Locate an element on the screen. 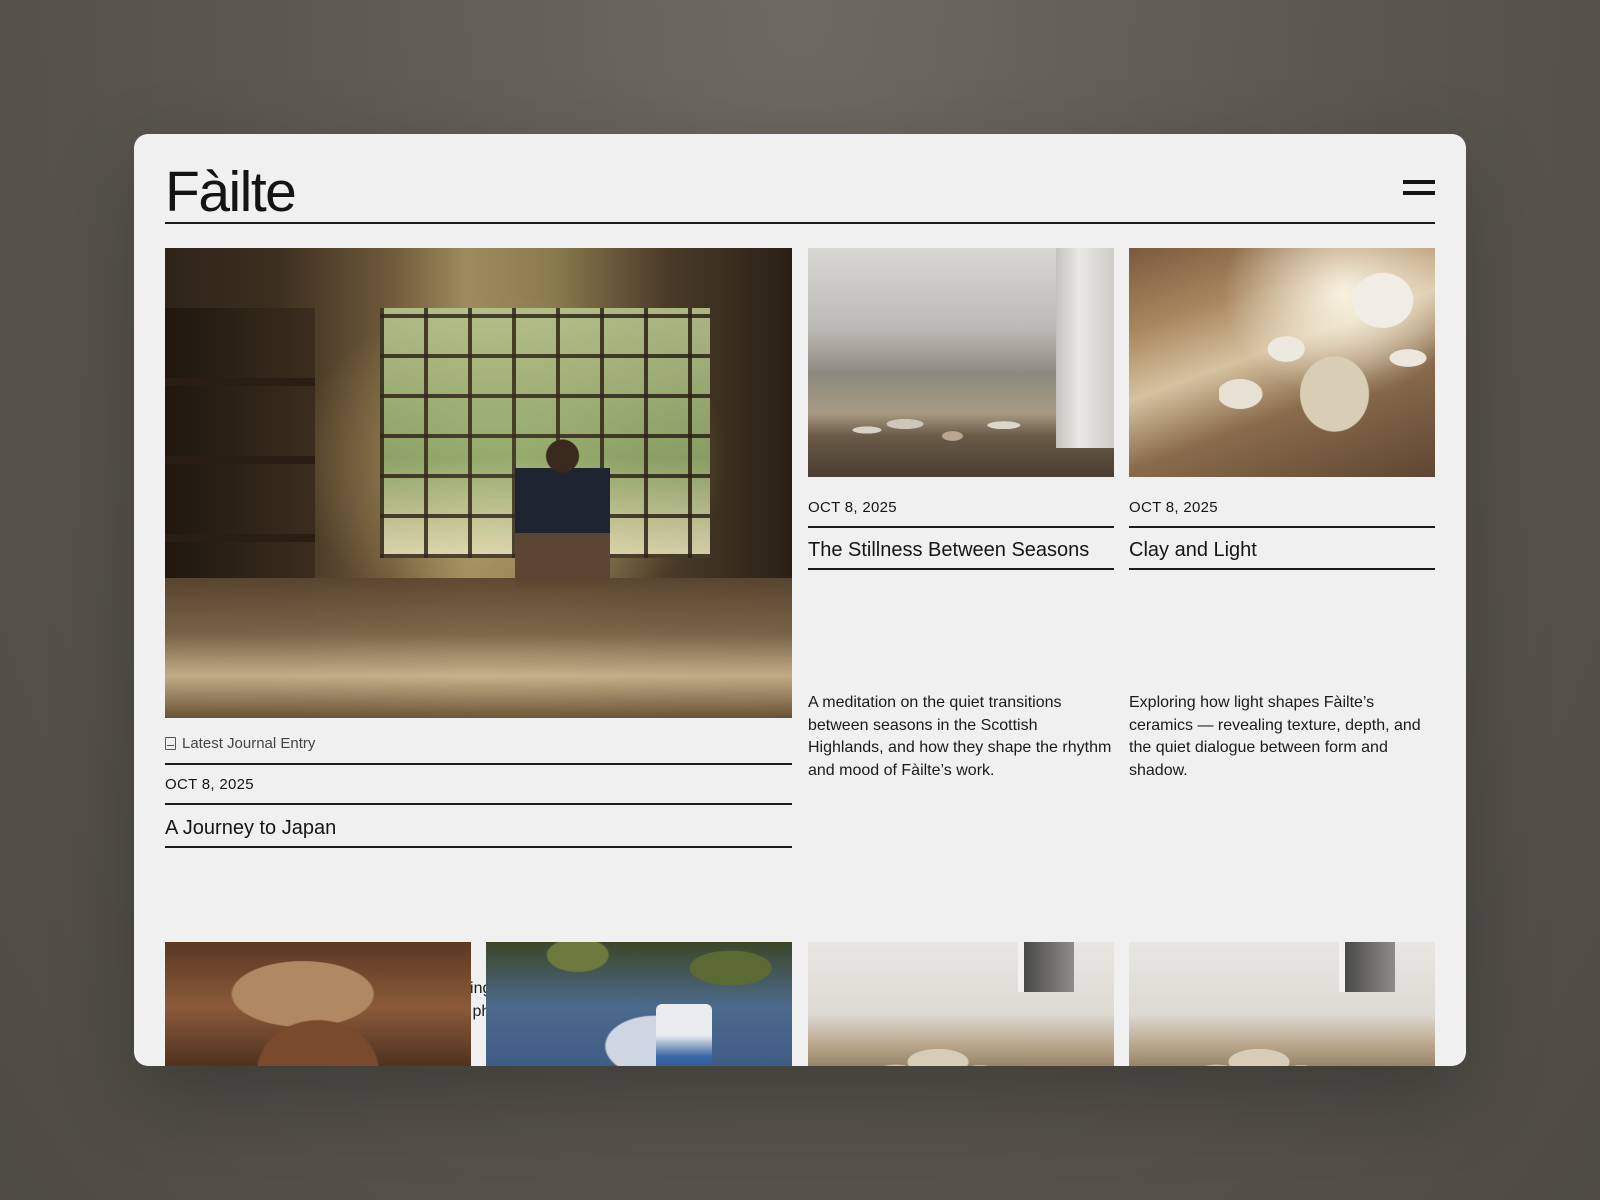  menu-line-top is located at coordinates (1419, 182).